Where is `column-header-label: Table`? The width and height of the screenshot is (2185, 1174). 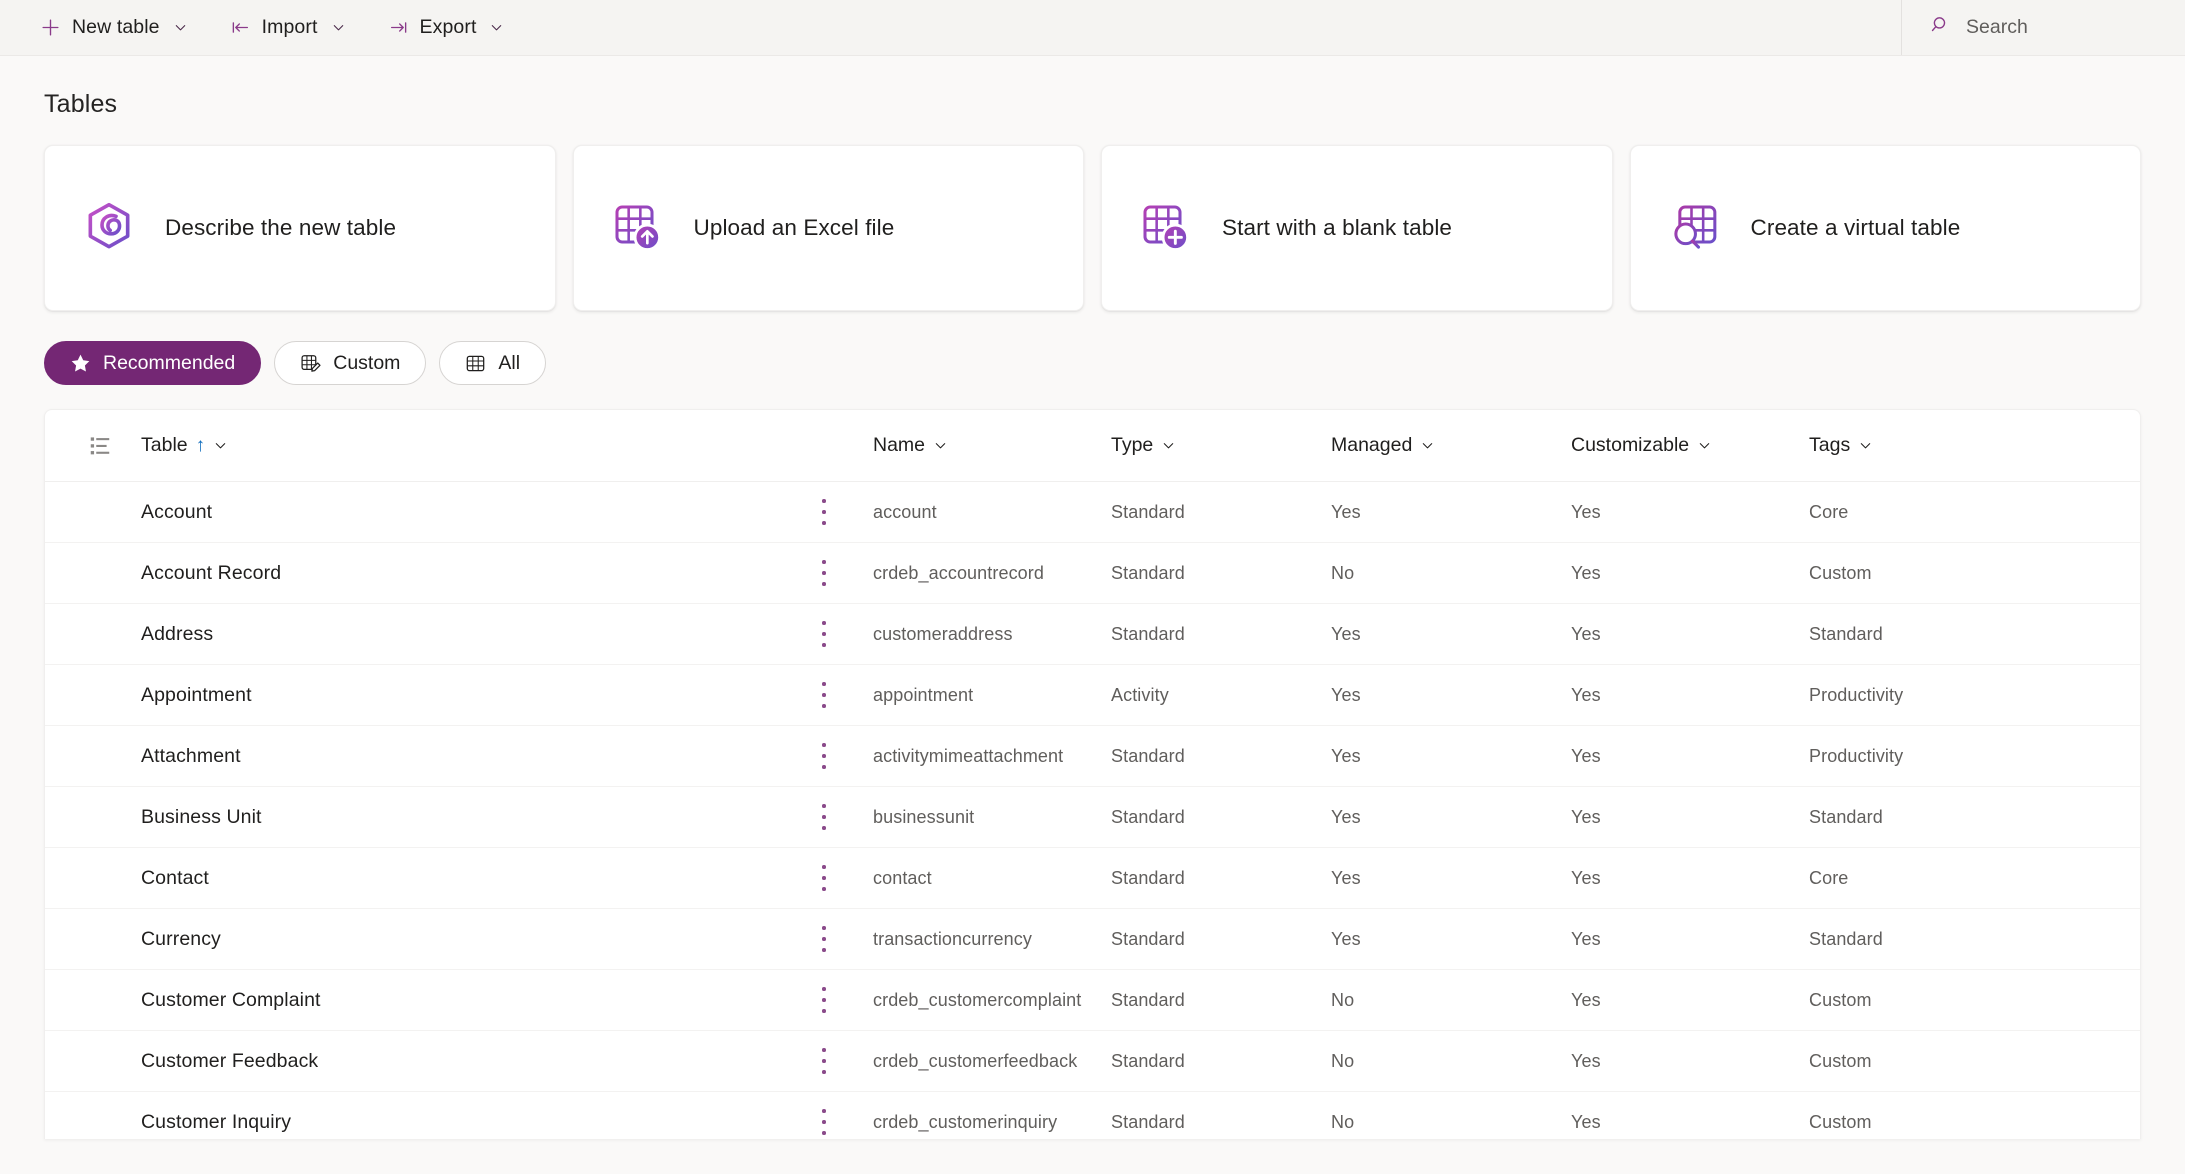 column-header-label: Table is located at coordinates (164, 445).